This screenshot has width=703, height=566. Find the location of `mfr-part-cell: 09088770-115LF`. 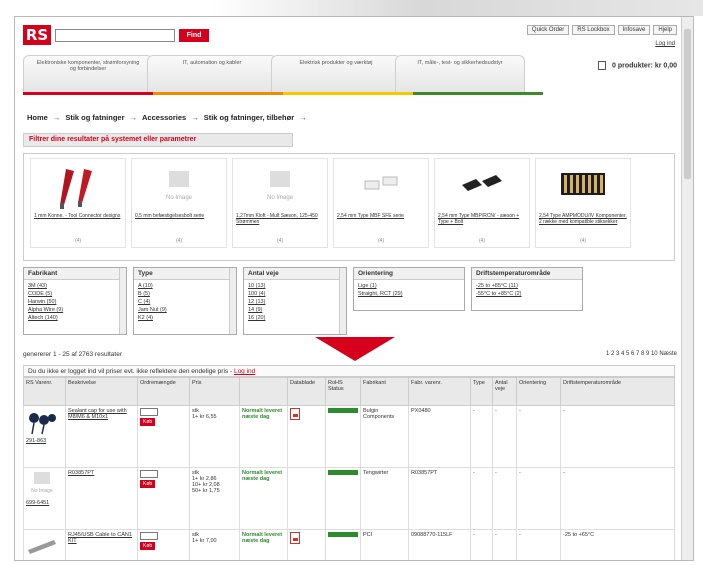

mfr-part-cell: 09088770-115LF is located at coordinates (439, 544).